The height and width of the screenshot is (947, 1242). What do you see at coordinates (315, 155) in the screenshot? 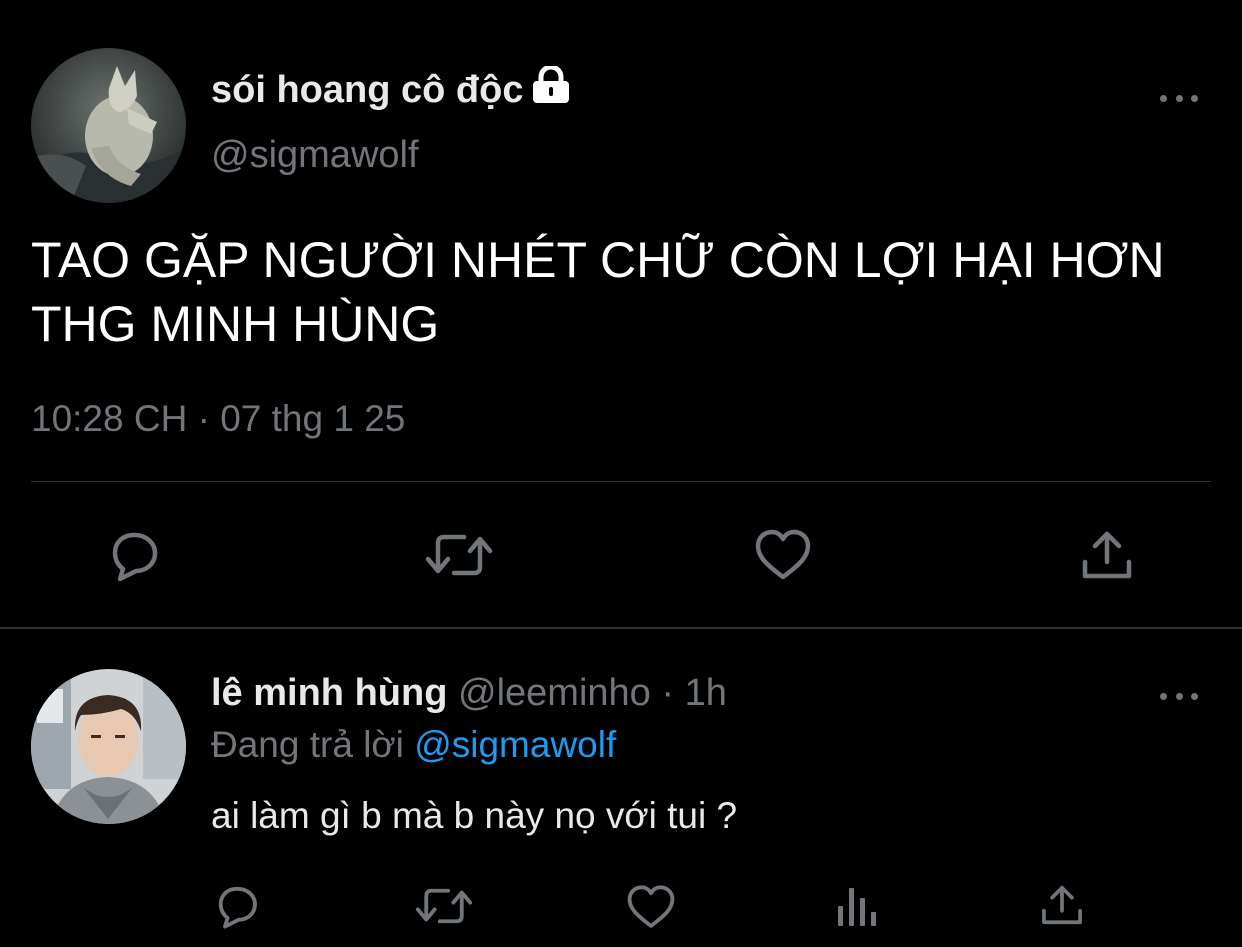
I see `user-handle: @sigmawolf` at bounding box center [315, 155].